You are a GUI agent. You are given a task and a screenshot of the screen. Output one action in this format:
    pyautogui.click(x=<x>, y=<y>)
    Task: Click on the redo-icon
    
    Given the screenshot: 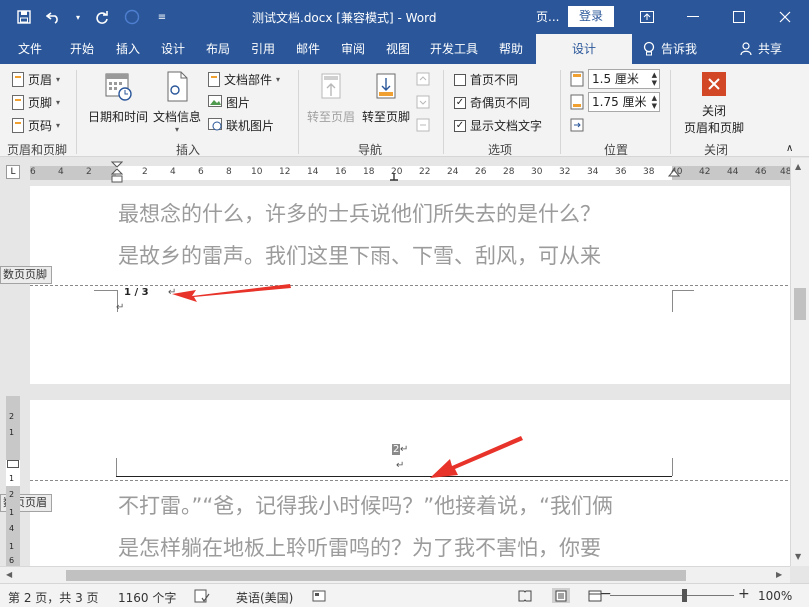 What is the action you would take?
    pyautogui.click(x=102, y=17)
    